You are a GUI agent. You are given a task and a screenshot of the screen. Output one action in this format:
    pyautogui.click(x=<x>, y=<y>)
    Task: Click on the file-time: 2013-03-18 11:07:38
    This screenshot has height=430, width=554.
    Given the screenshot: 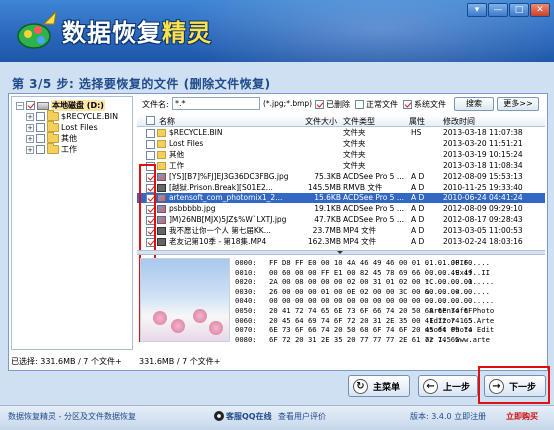 What is the action you would take?
    pyautogui.click(x=483, y=132)
    